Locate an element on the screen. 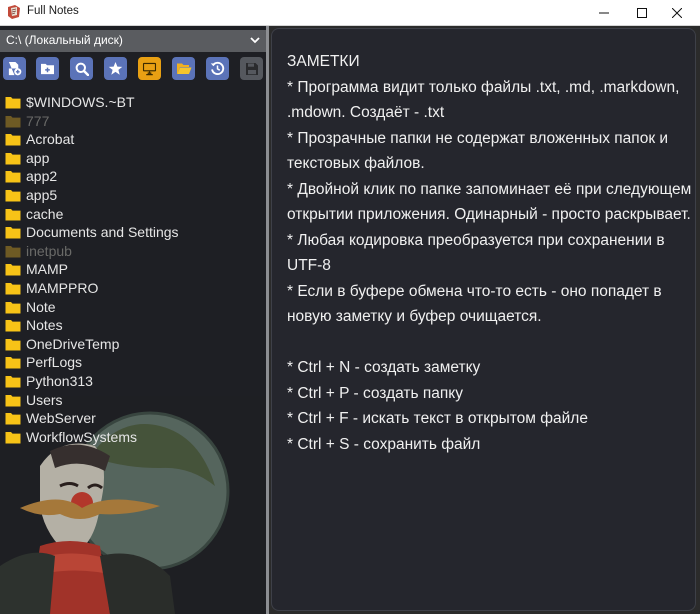 The height and width of the screenshot is (614, 700). title-bar: Full Notes is located at coordinates (350, 13).